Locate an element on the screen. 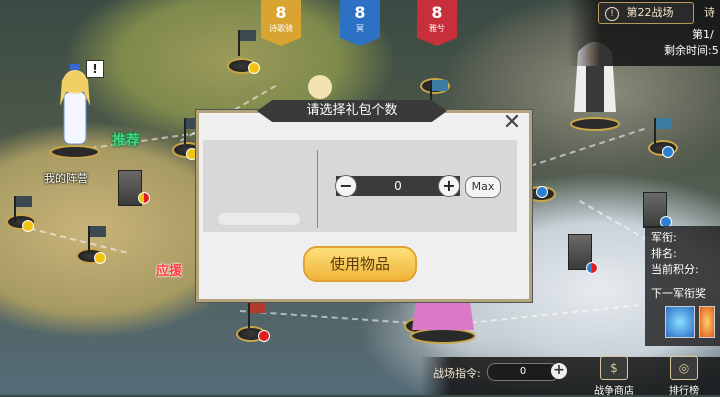 Image resolution: width=720 pixels, height=397 pixels. shop-icon: $ is located at coordinates (614, 368).